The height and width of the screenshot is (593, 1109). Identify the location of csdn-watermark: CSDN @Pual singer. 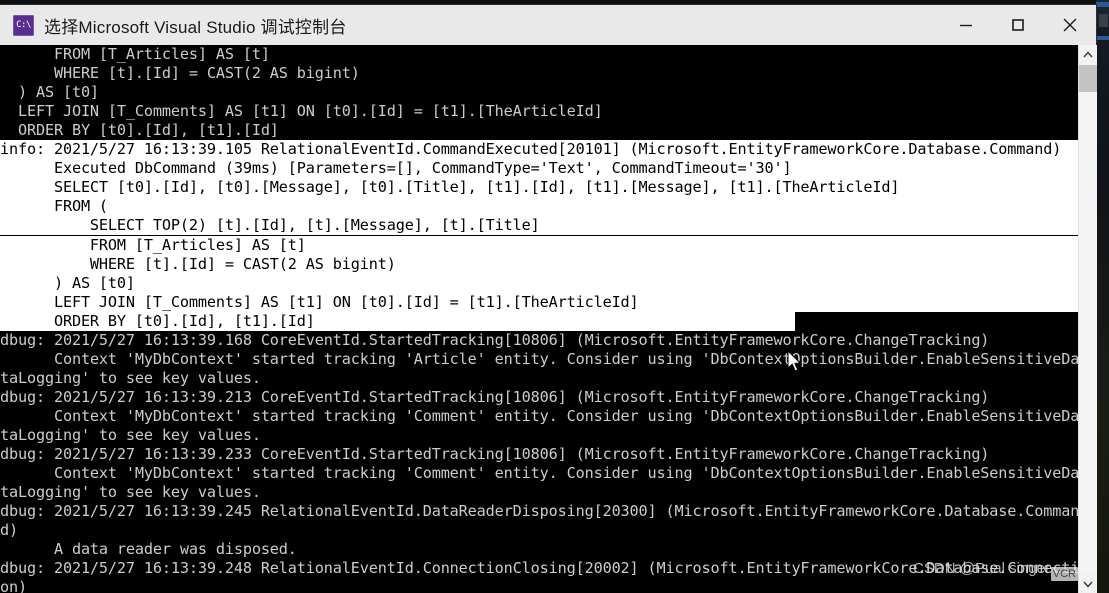
(981, 568).